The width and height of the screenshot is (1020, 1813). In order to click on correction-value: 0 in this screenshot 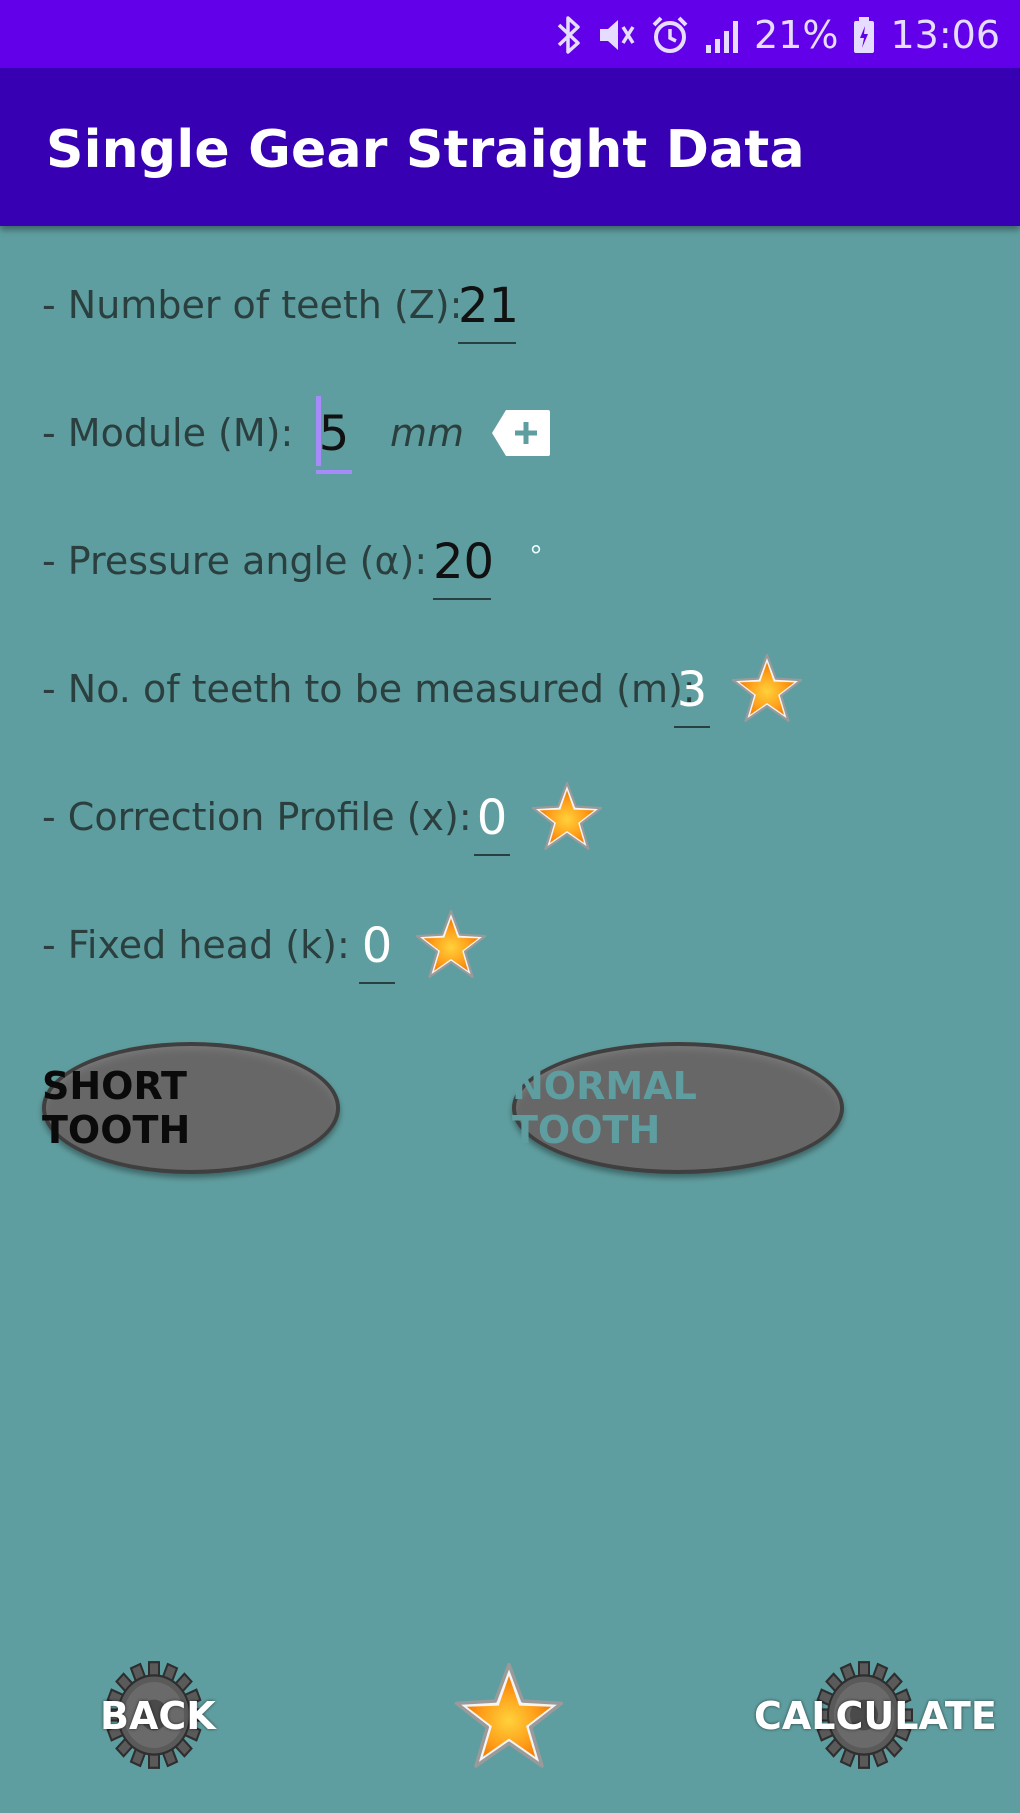, I will do `click(492, 818)`.